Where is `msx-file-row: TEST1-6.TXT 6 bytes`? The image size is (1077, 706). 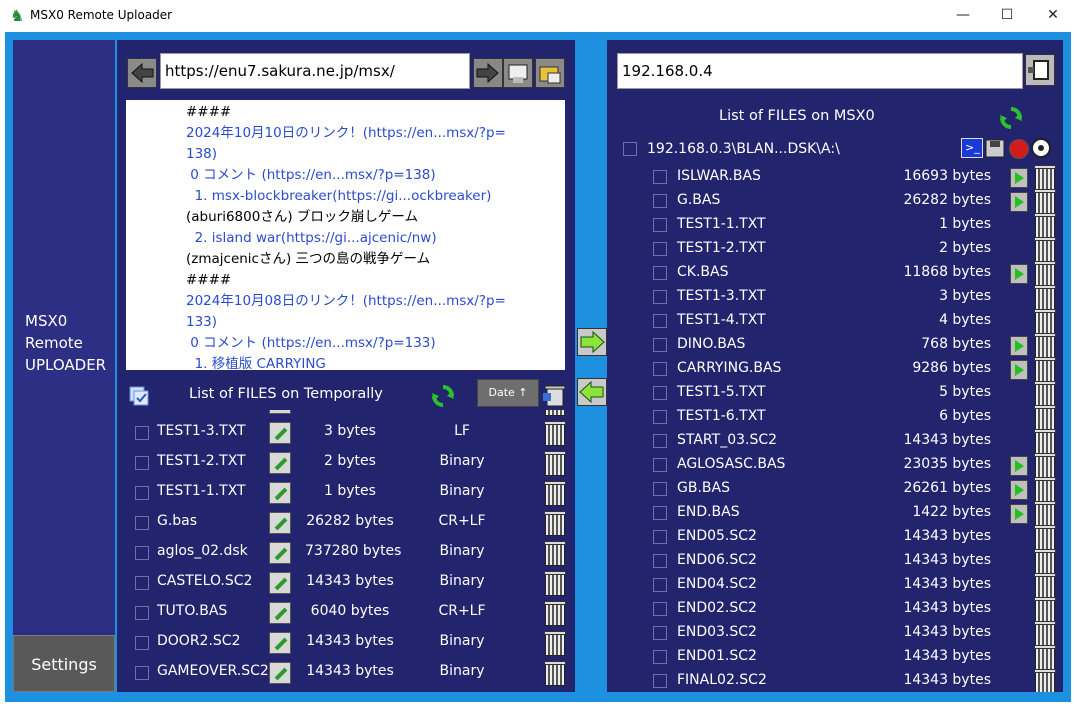 msx-file-row: TEST1-6.TXT 6 bytes is located at coordinates (835, 417).